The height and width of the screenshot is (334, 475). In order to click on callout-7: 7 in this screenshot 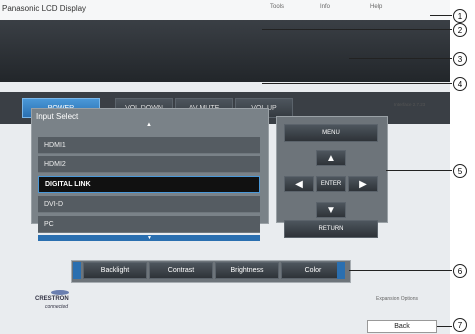, I will do `click(460, 325)`.